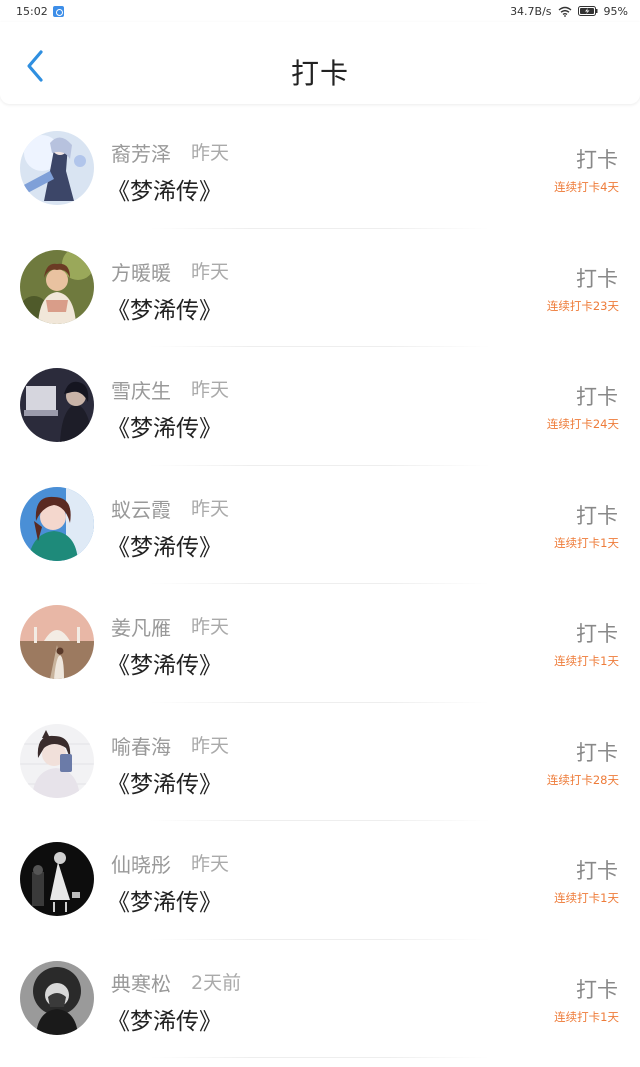 The image size is (640, 1067). I want to click on feed-item: 典寒松 2天前 《梦浠传》 打卡 连续打卡1天, so click(320, 999).